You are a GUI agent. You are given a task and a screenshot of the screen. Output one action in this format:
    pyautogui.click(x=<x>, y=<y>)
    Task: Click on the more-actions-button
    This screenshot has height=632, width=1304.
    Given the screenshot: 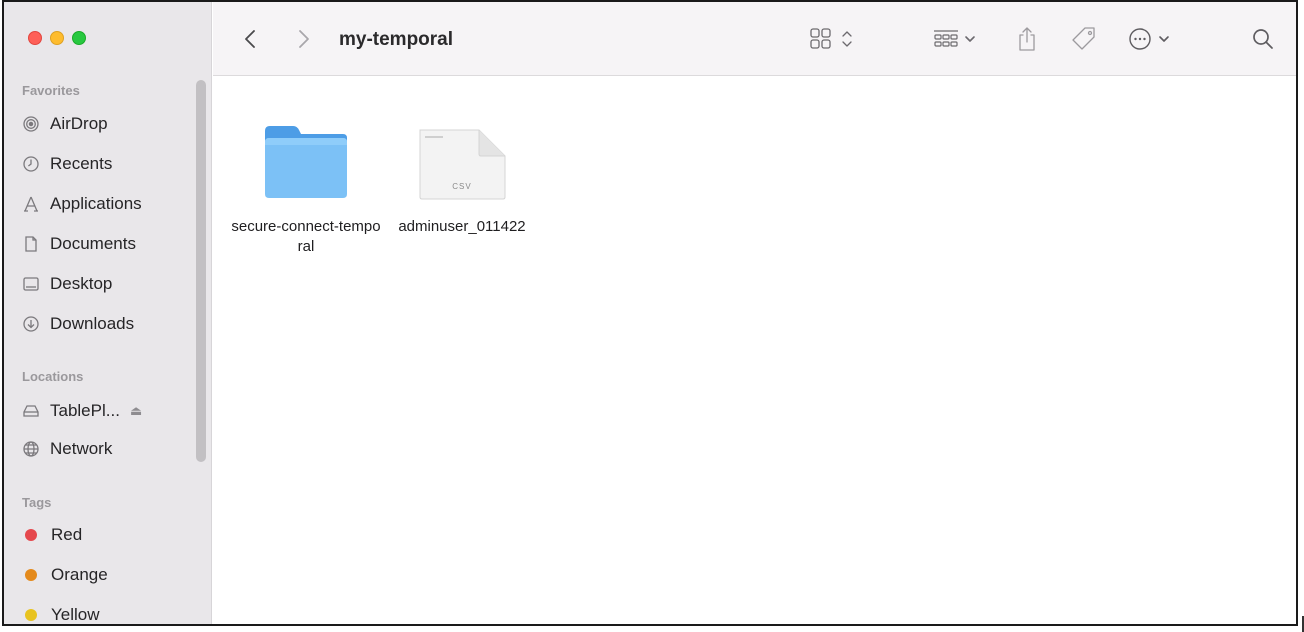 What is the action you would take?
    pyautogui.click(x=1151, y=39)
    